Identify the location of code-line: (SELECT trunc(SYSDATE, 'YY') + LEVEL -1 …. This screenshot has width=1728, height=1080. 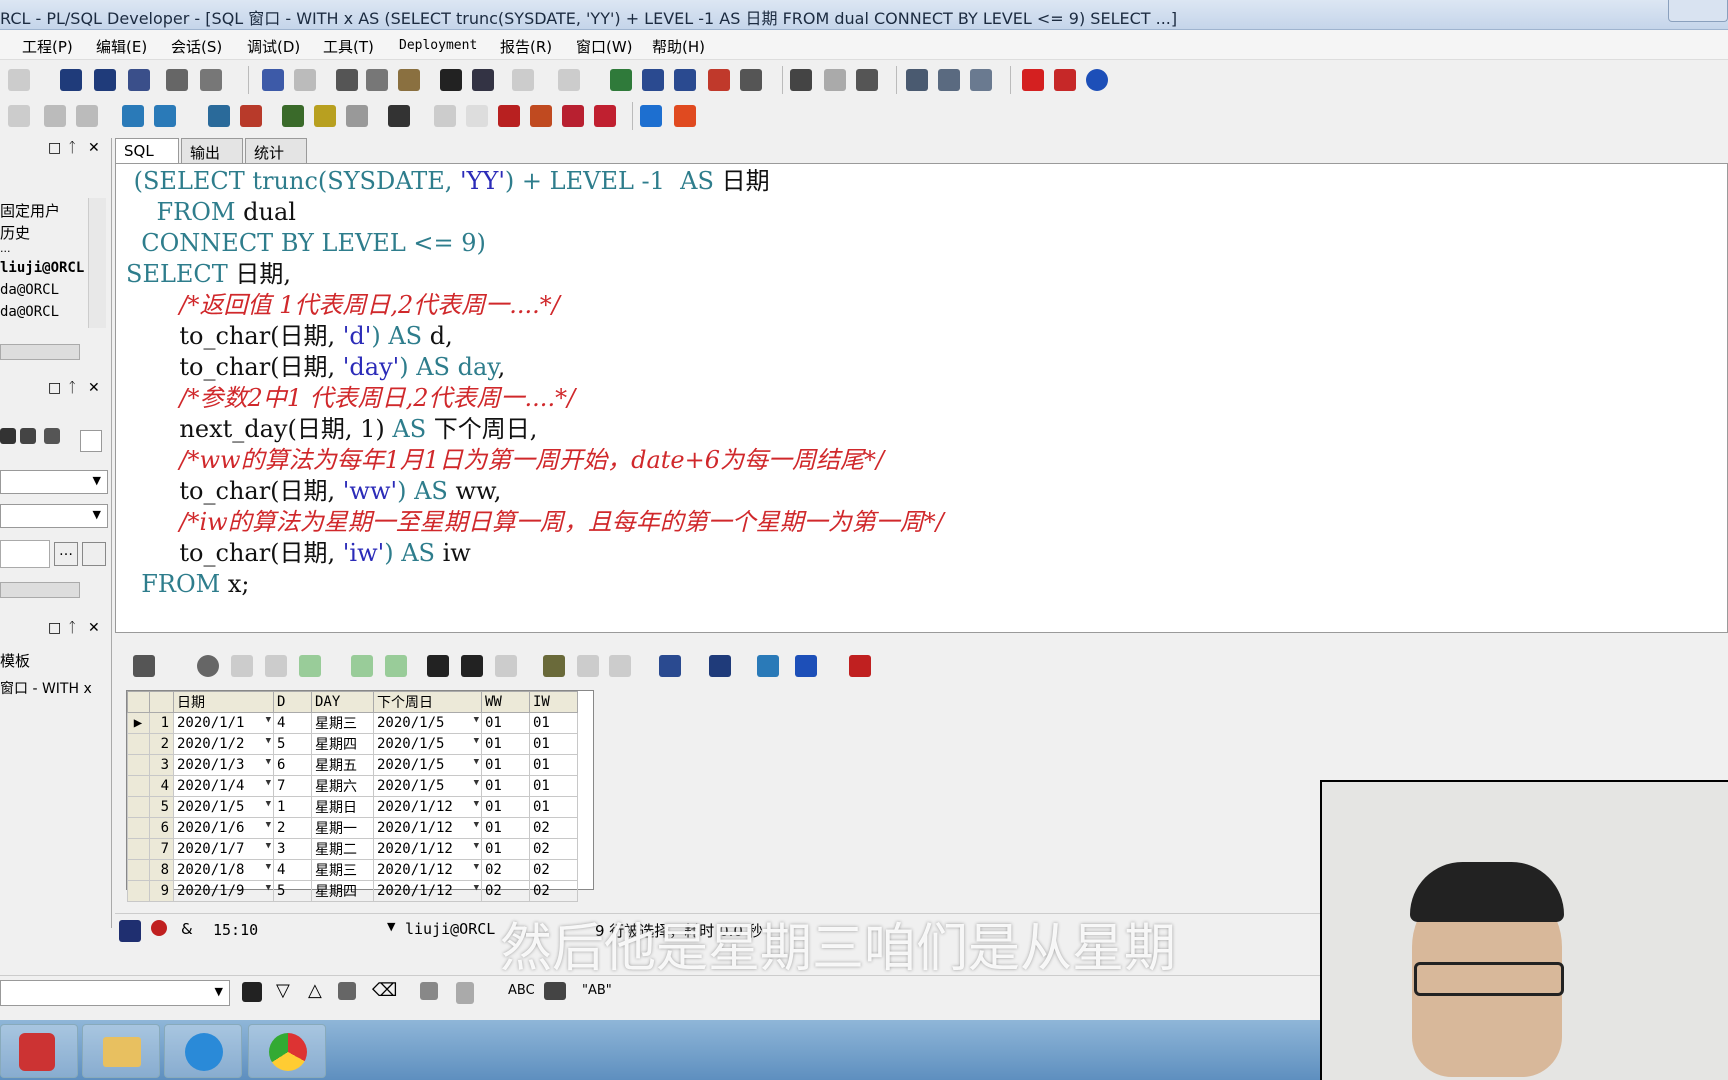
(535, 181).